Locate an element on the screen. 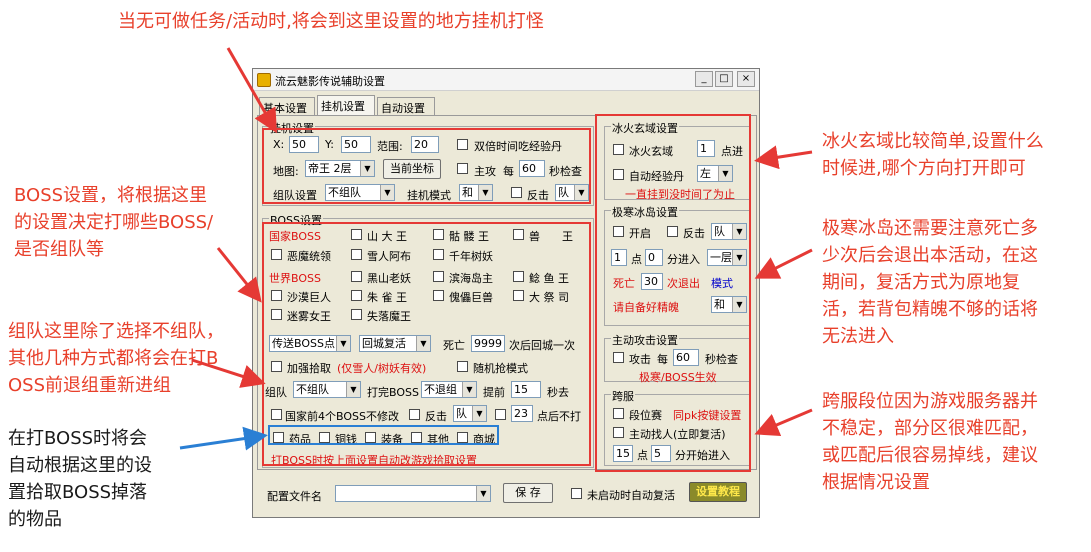 The height and width of the screenshot is (552, 1091). app-icon is located at coordinates (264, 80).